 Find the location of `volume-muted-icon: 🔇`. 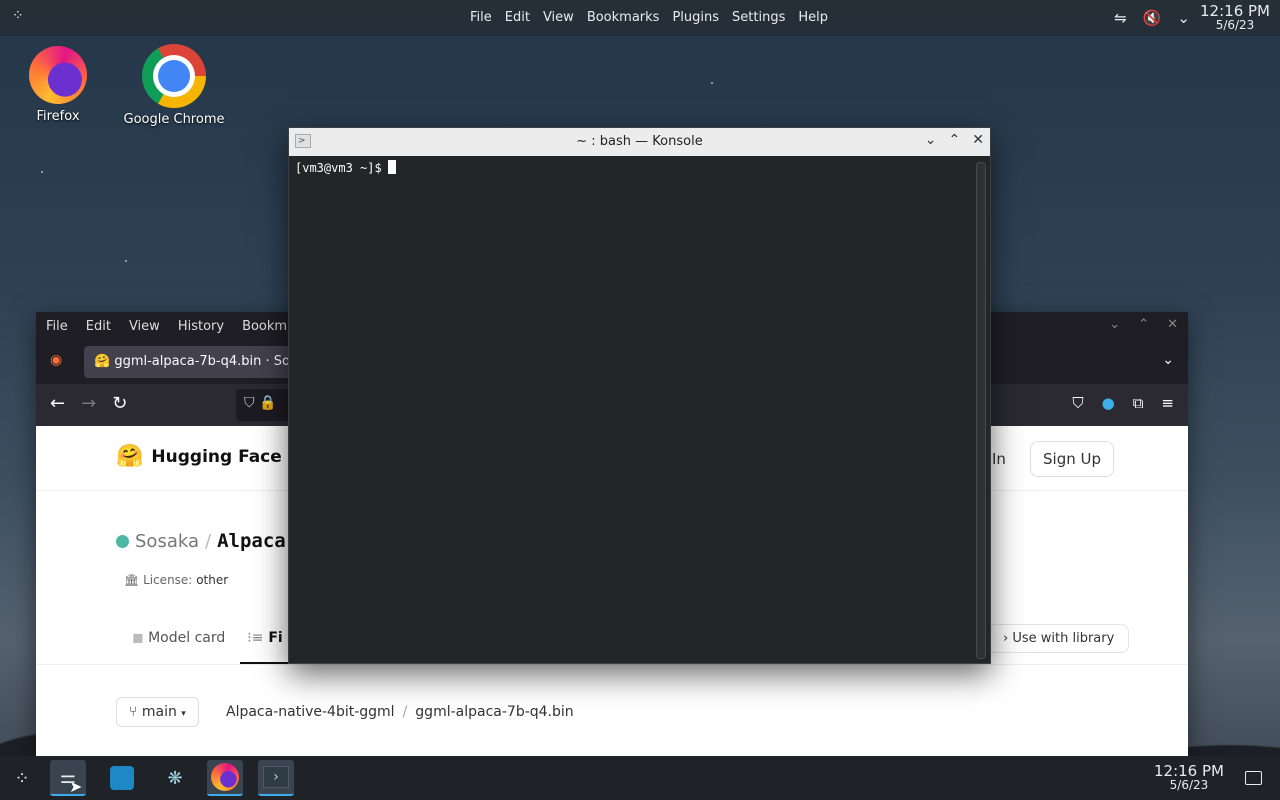

volume-muted-icon: 🔇 is located at coordinates (1152, 18).